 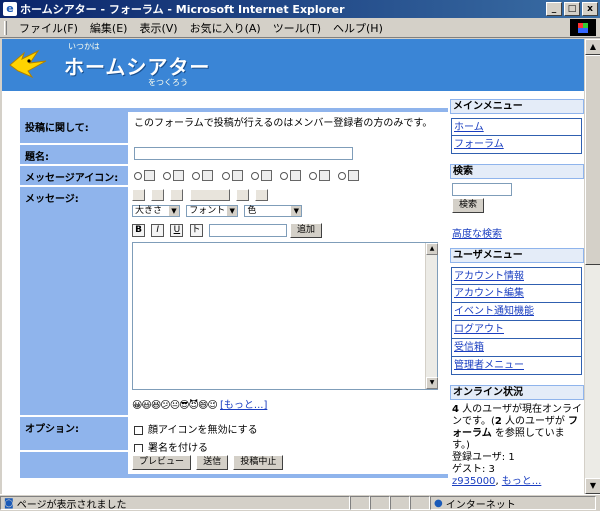 I want to click on page-scroll-down-icon: ▼, so click(x=592, y=486).